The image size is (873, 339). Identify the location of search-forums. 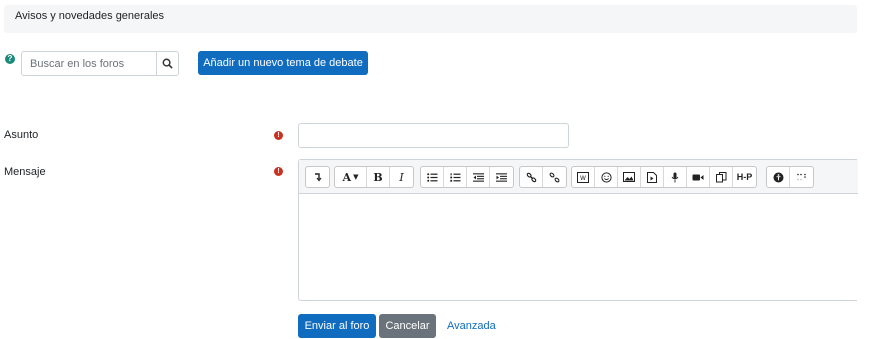
(100, 63).